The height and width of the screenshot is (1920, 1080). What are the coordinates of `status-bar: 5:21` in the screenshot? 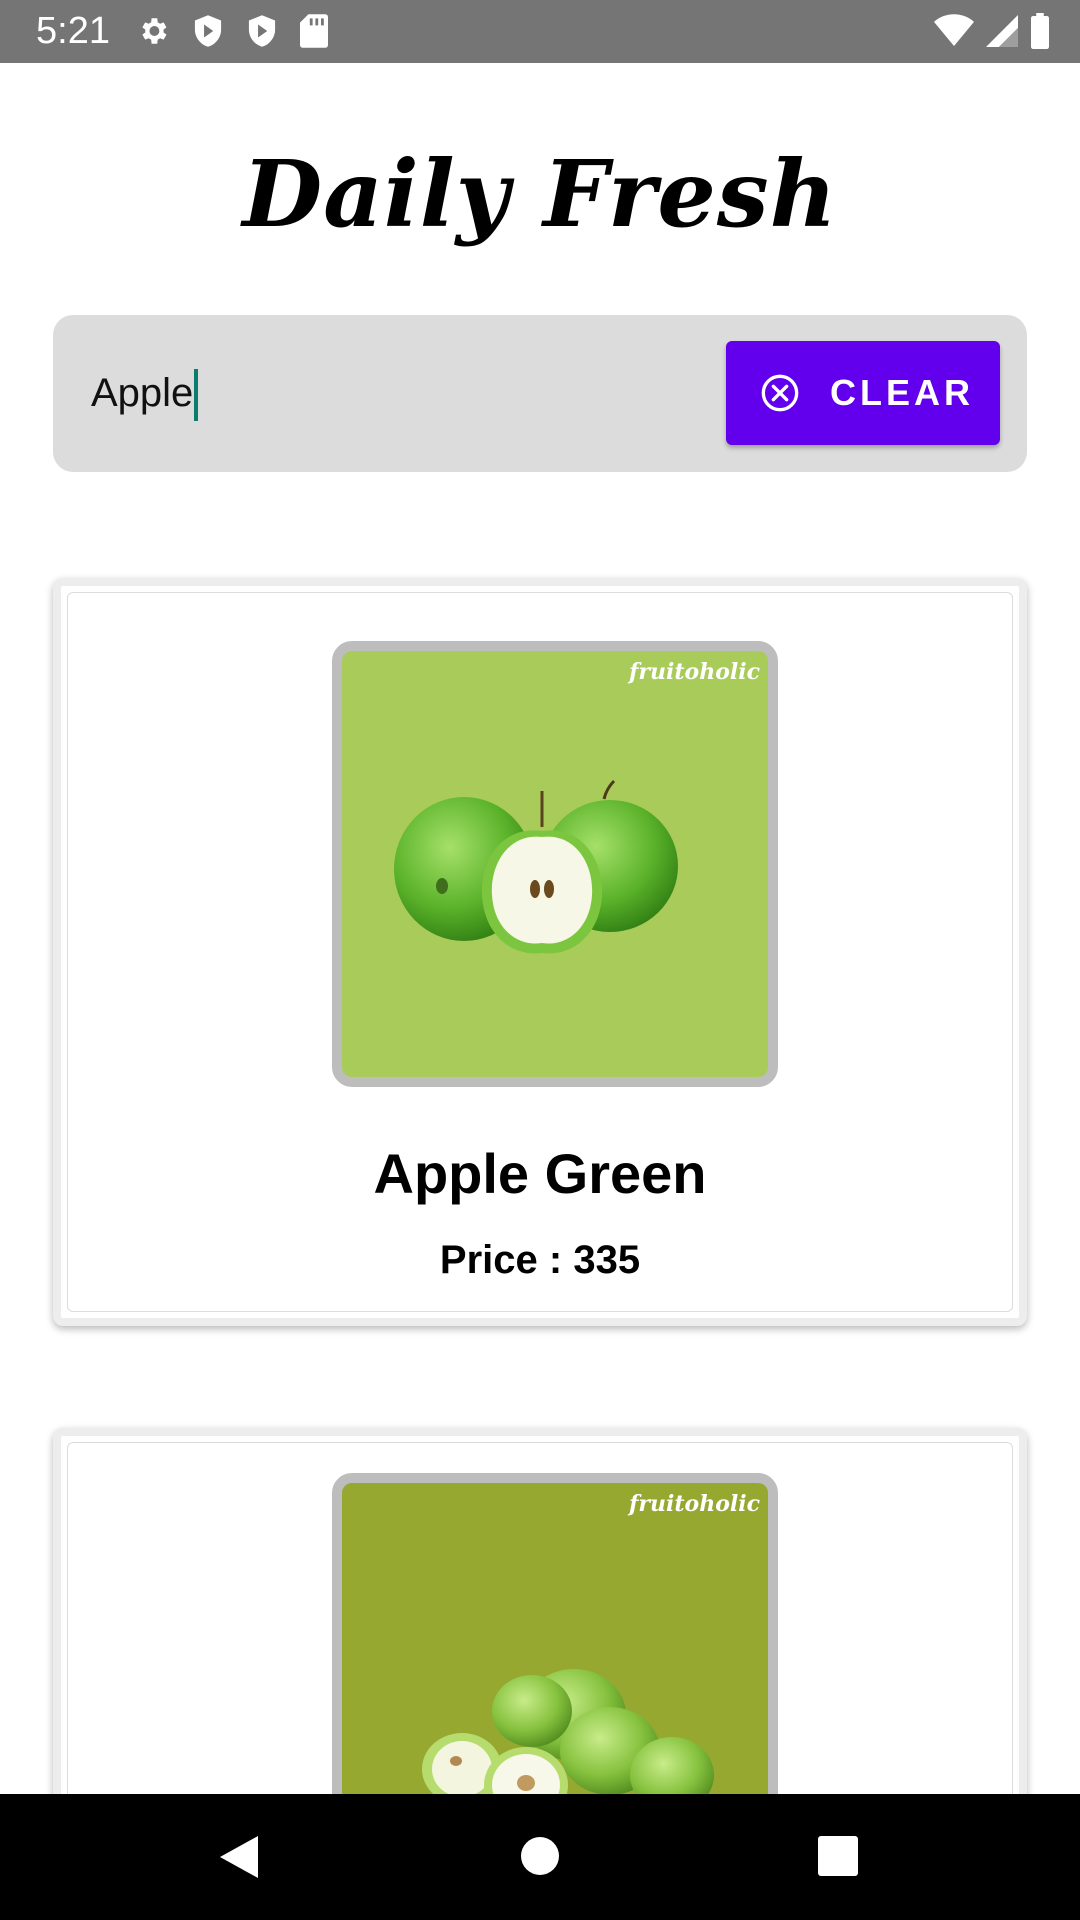 It's located at (540, 31).